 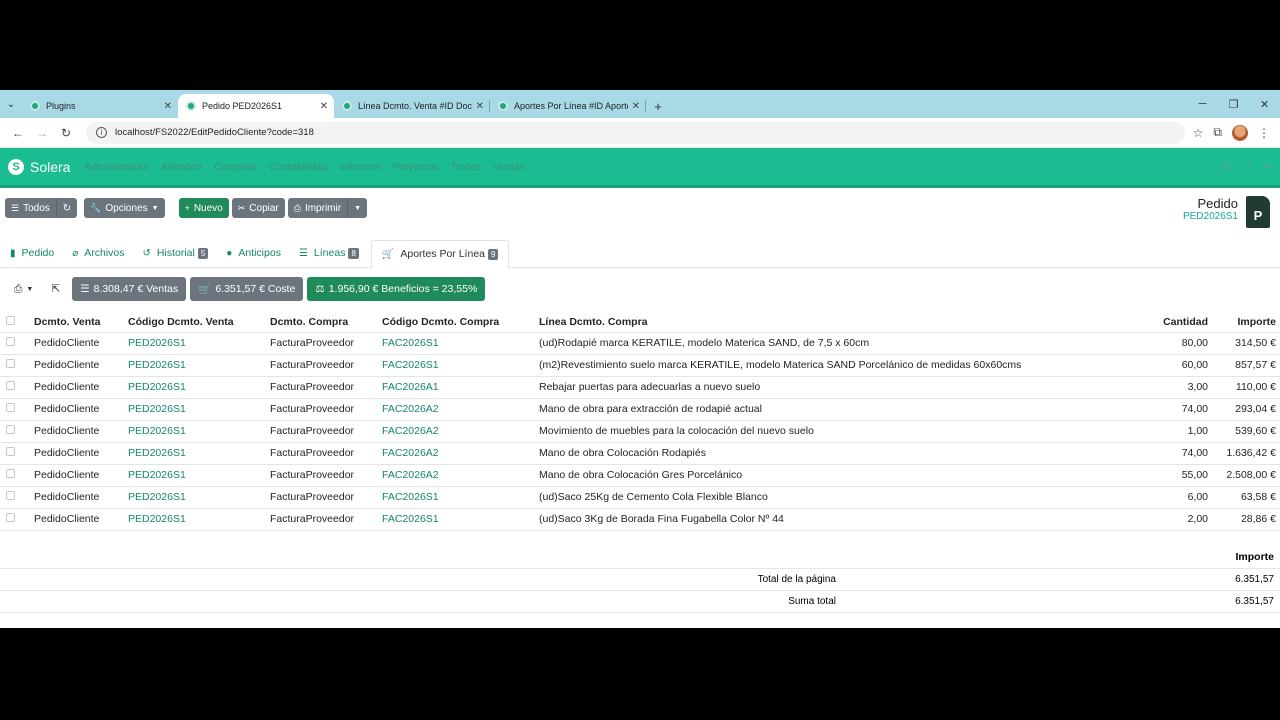 I want to click on bookmark-star-icon: ☆, so click(x=1198, y=133).